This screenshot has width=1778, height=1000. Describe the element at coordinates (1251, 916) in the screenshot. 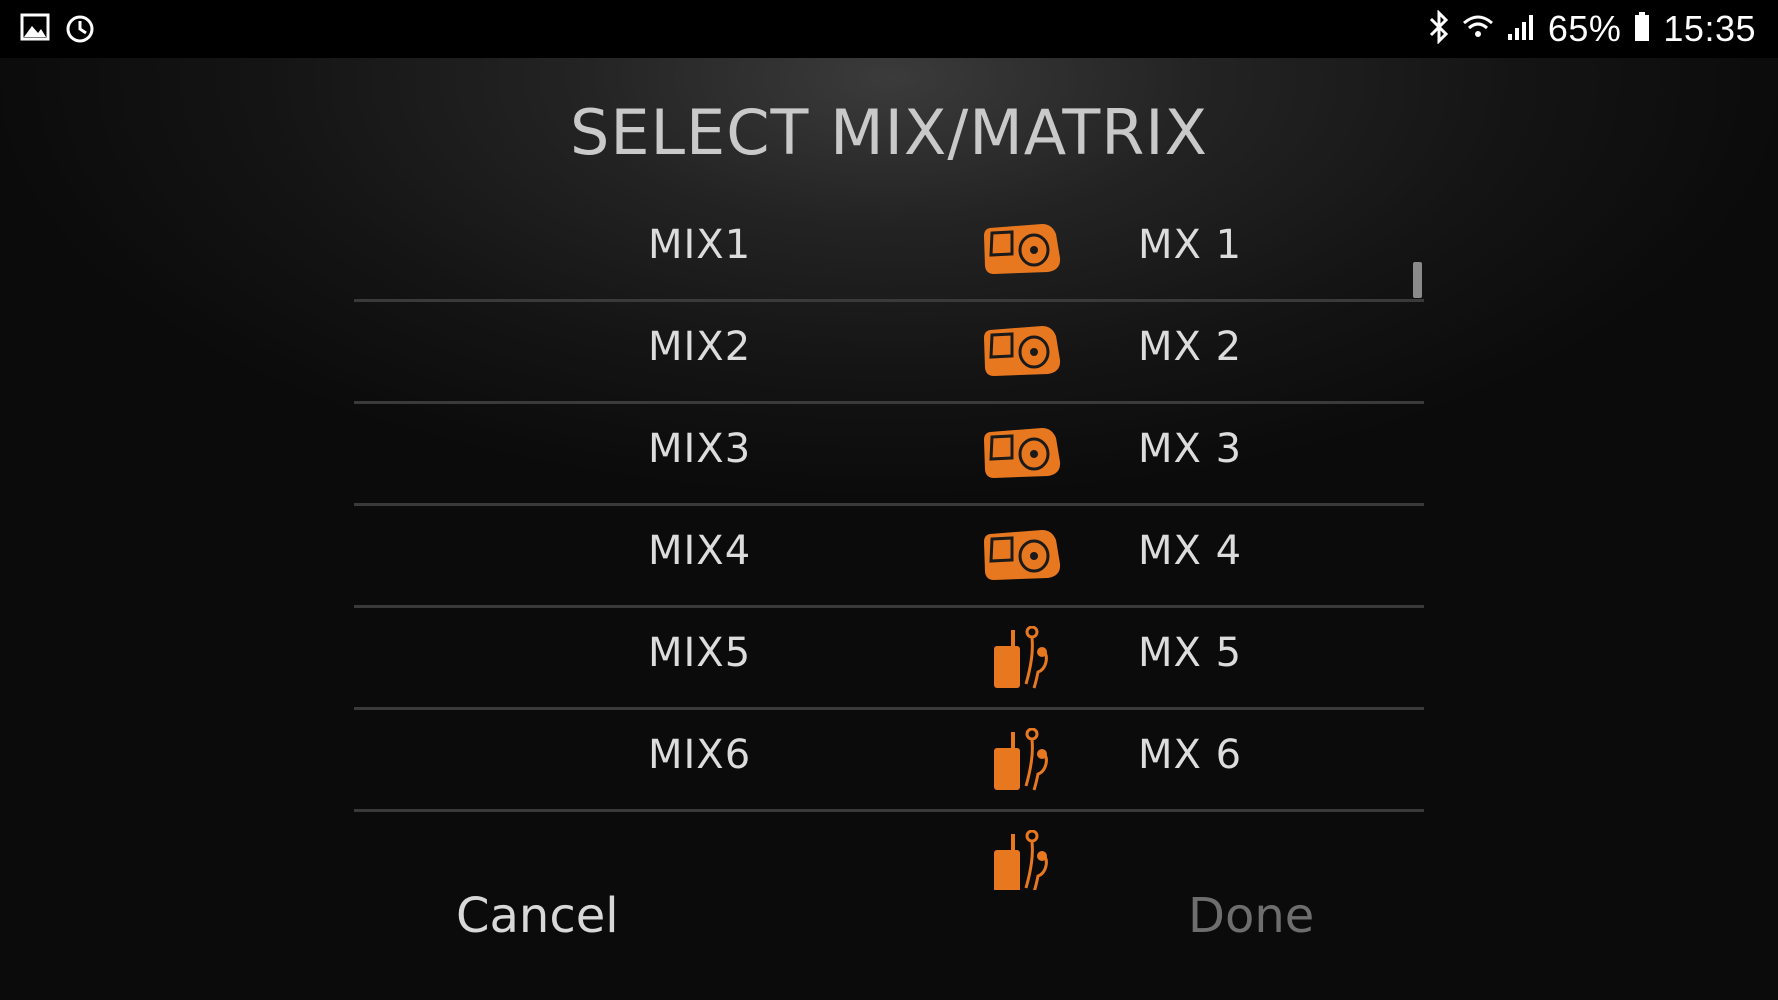

I see `done-button: Done` at that location.